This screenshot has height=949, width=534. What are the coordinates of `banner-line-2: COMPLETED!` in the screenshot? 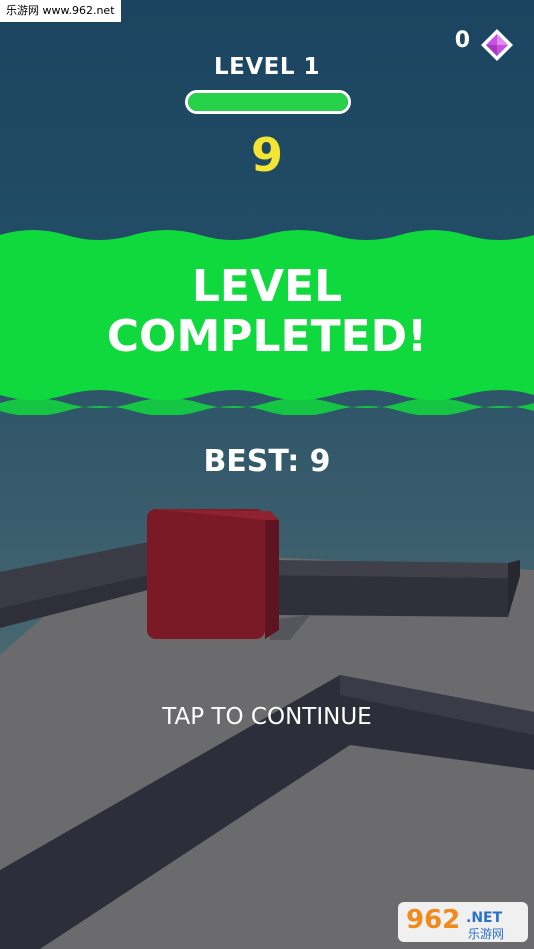 It's located at (267, 336).